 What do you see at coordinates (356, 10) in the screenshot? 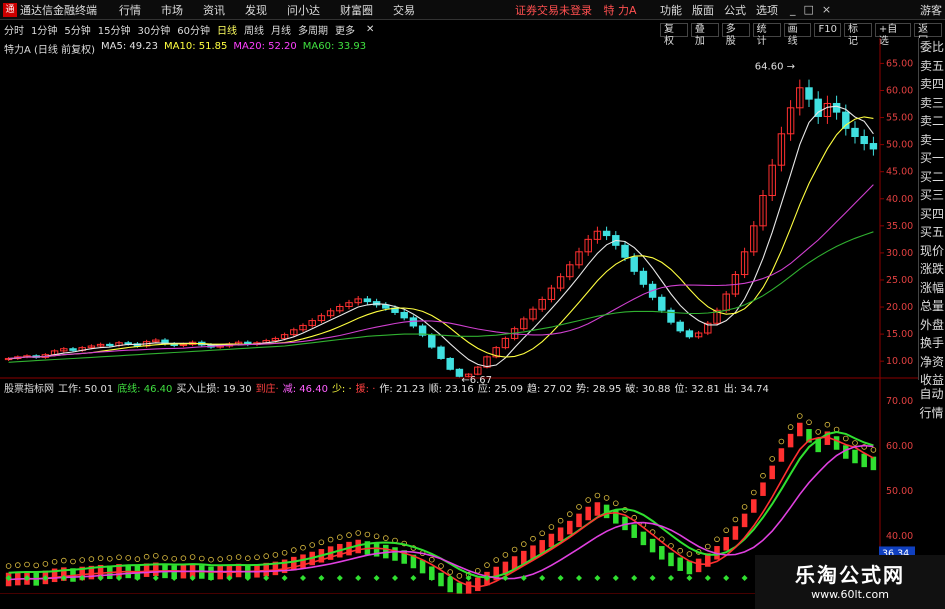
I see `menu-item-wealth: 财富圈` at bounding box center [356, 10].